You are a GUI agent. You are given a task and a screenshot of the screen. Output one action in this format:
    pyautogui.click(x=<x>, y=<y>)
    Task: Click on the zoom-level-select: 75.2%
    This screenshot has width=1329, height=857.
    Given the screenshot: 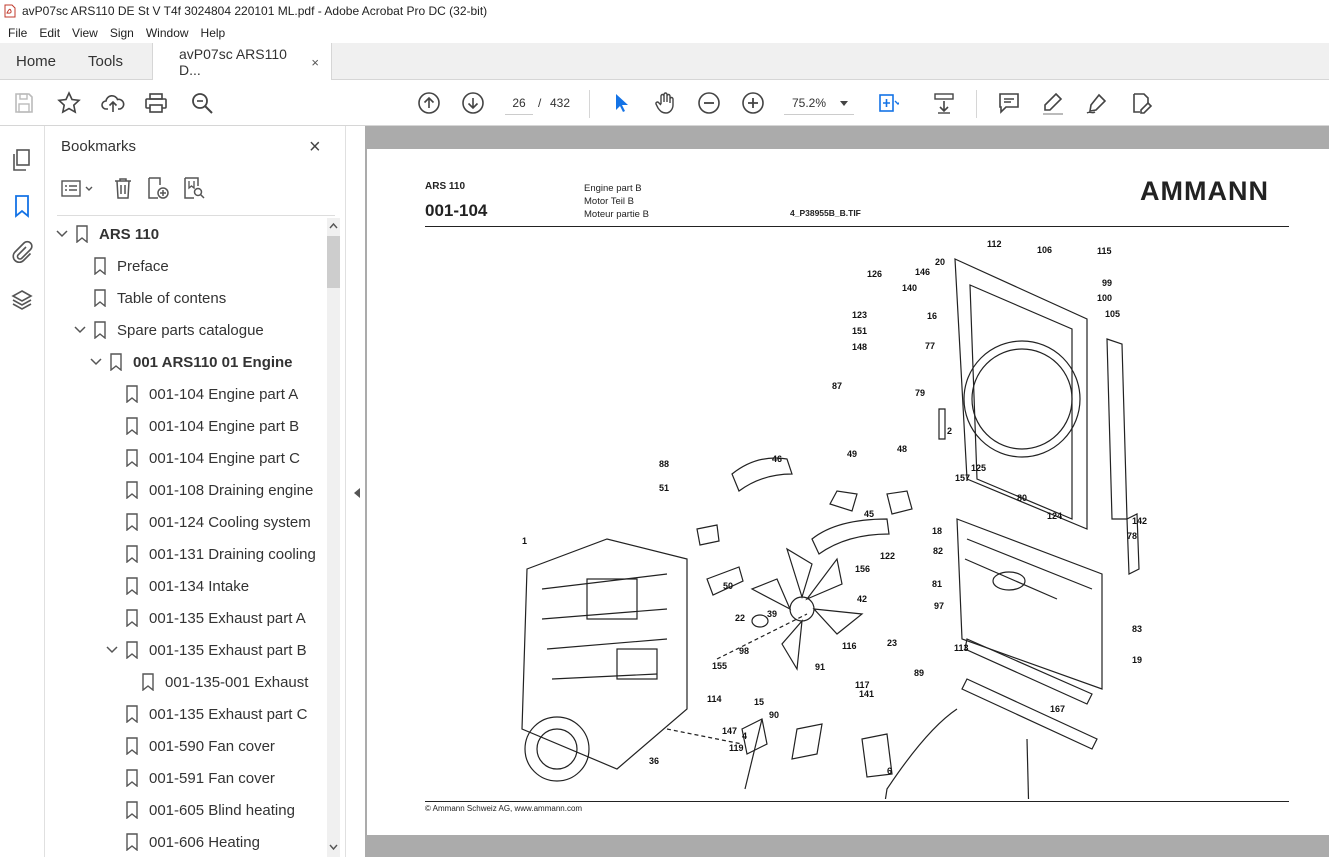 What is the action you would take?
    pyautogui.click(x=819, y=103)
    